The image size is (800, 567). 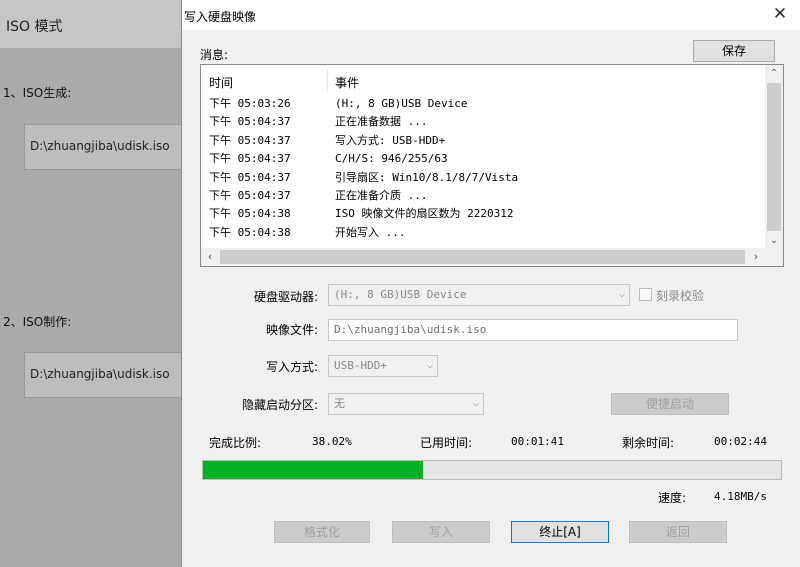 I want to click on verify-checkbox, so click(x=645, y=294).